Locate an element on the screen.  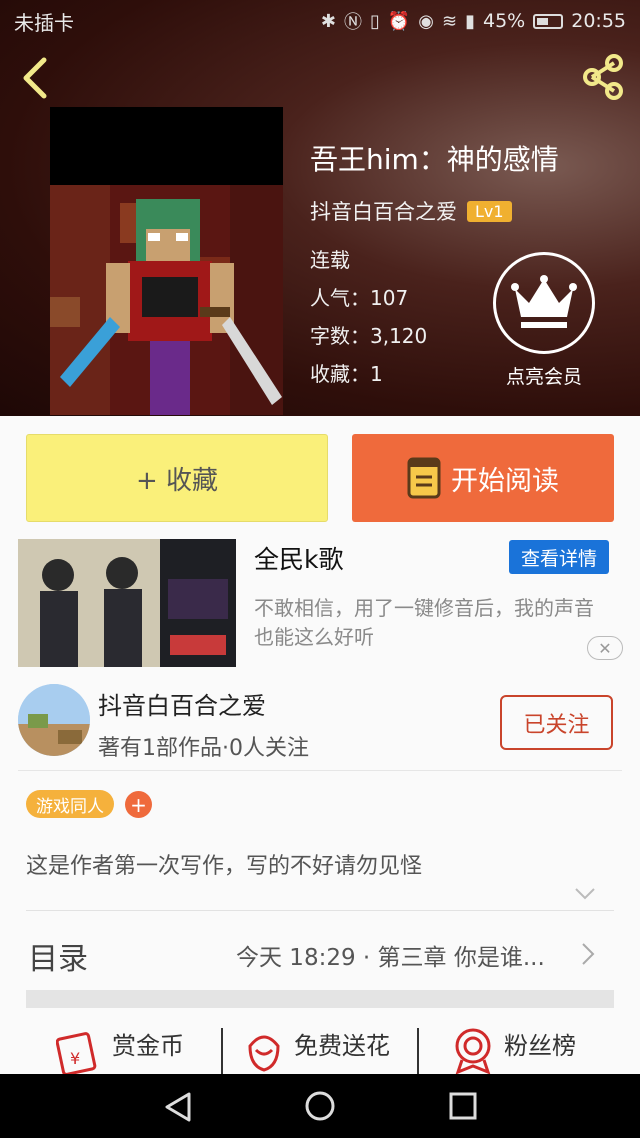
bottom-actions: ¥ 赏金币 免费送花 粉丝榜 is located at coordinates (320, 1050).